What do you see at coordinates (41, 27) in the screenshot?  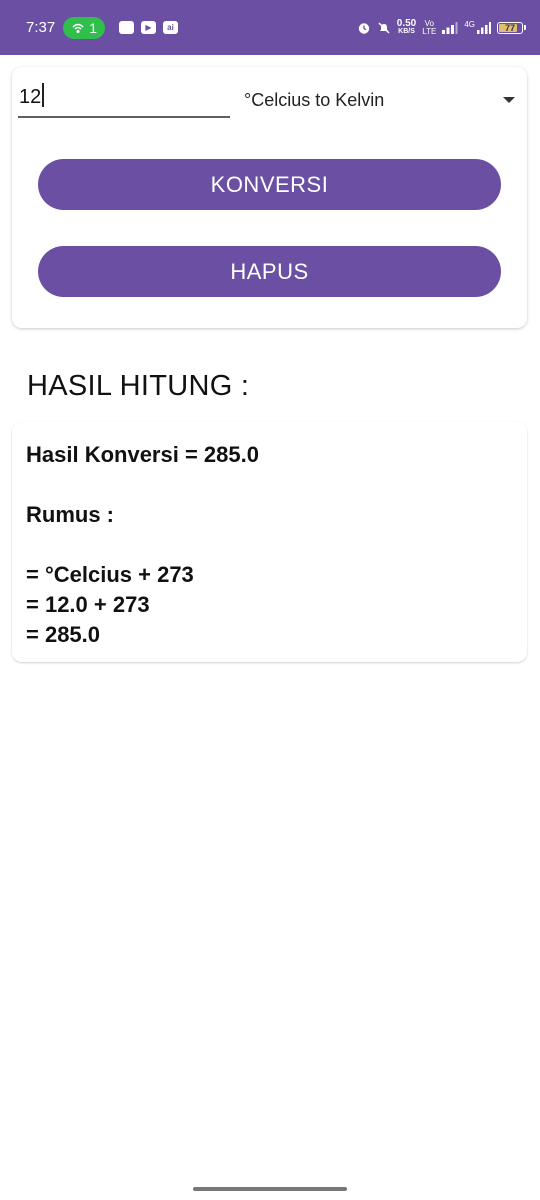 I see `status-time: 7:37` at bounding box center [41, 27].